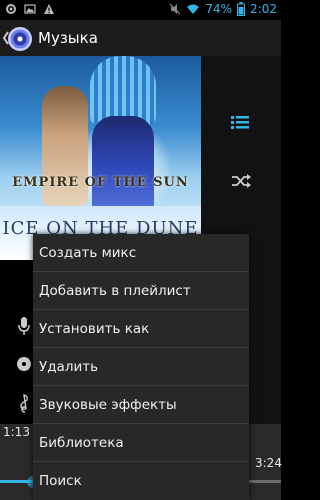  What do you see at coordinates (240, 122) in the screenshot?
I see `now-playing-list-icon` at bounding box center [240, 122].